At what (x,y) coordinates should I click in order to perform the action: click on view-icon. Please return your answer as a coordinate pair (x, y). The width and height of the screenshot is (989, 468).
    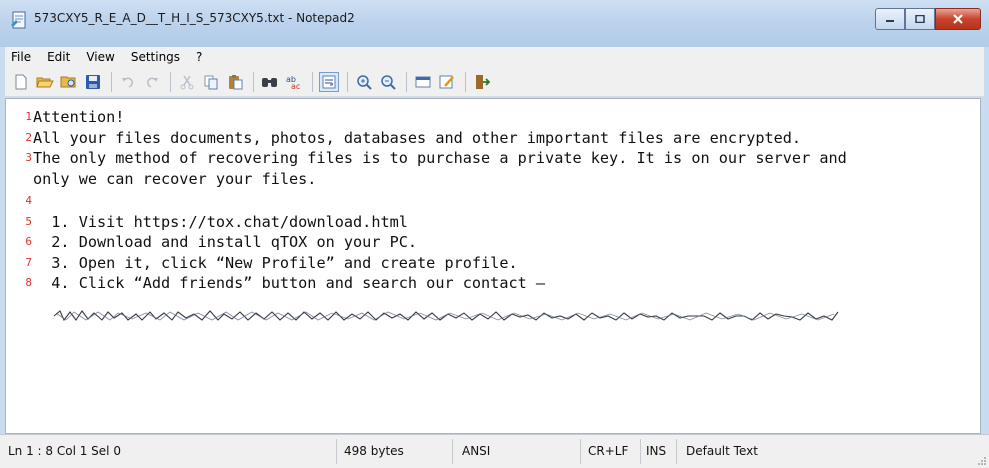
    Looking at the image, I should click on (423, 81).